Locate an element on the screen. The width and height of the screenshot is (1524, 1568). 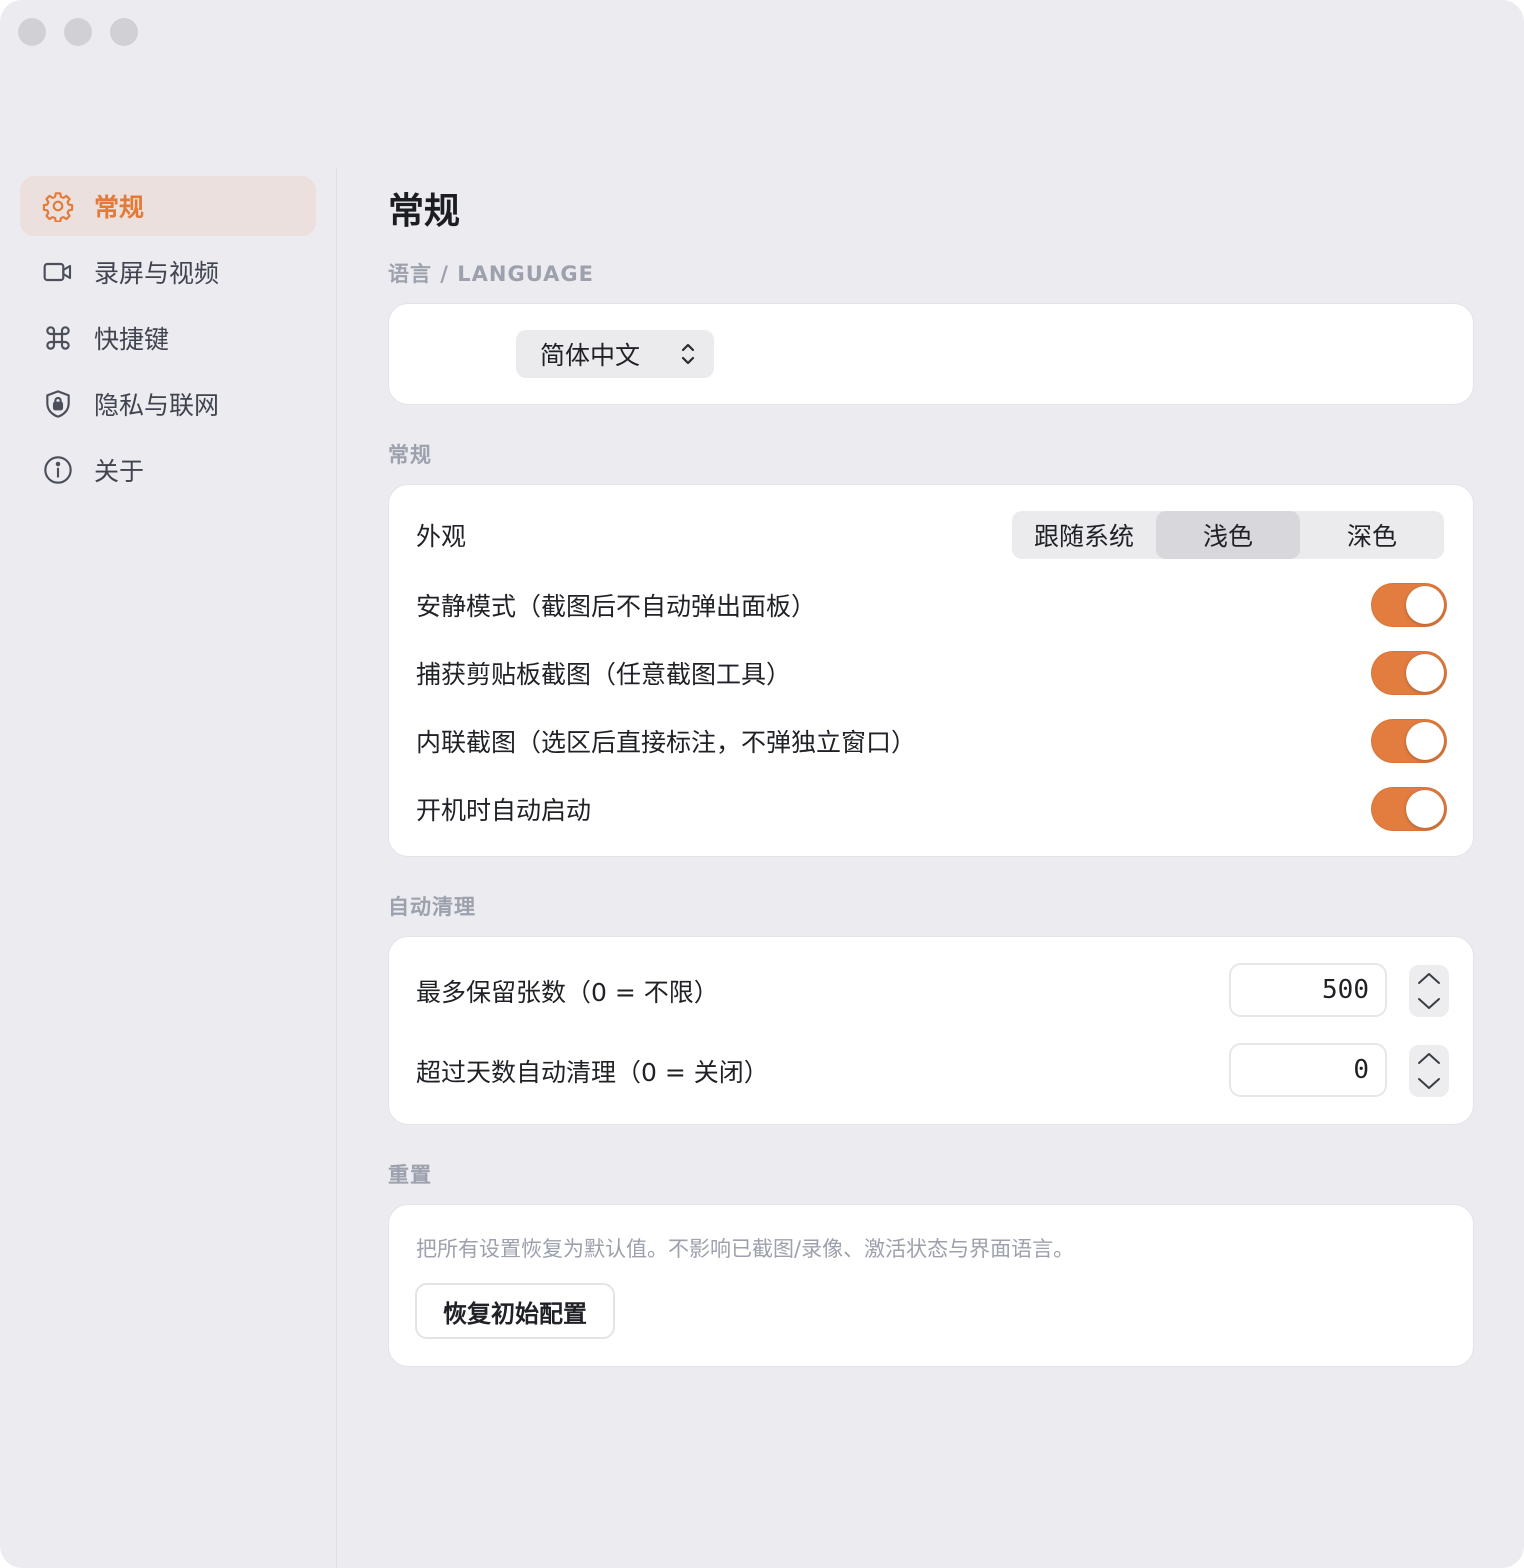
sidebar-divider is located at coordinates (336, 868).